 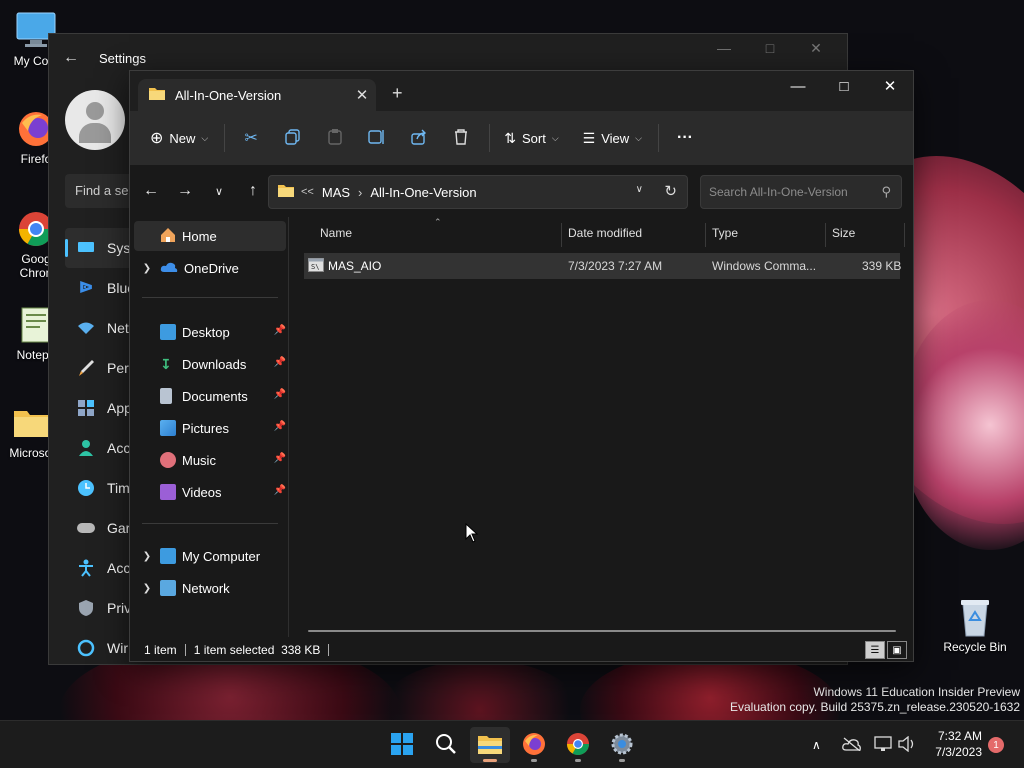 What do you see at coordinates (615, 138) in the screenshot?
I see `view-button-label: View` at bounding box center [615, 138].